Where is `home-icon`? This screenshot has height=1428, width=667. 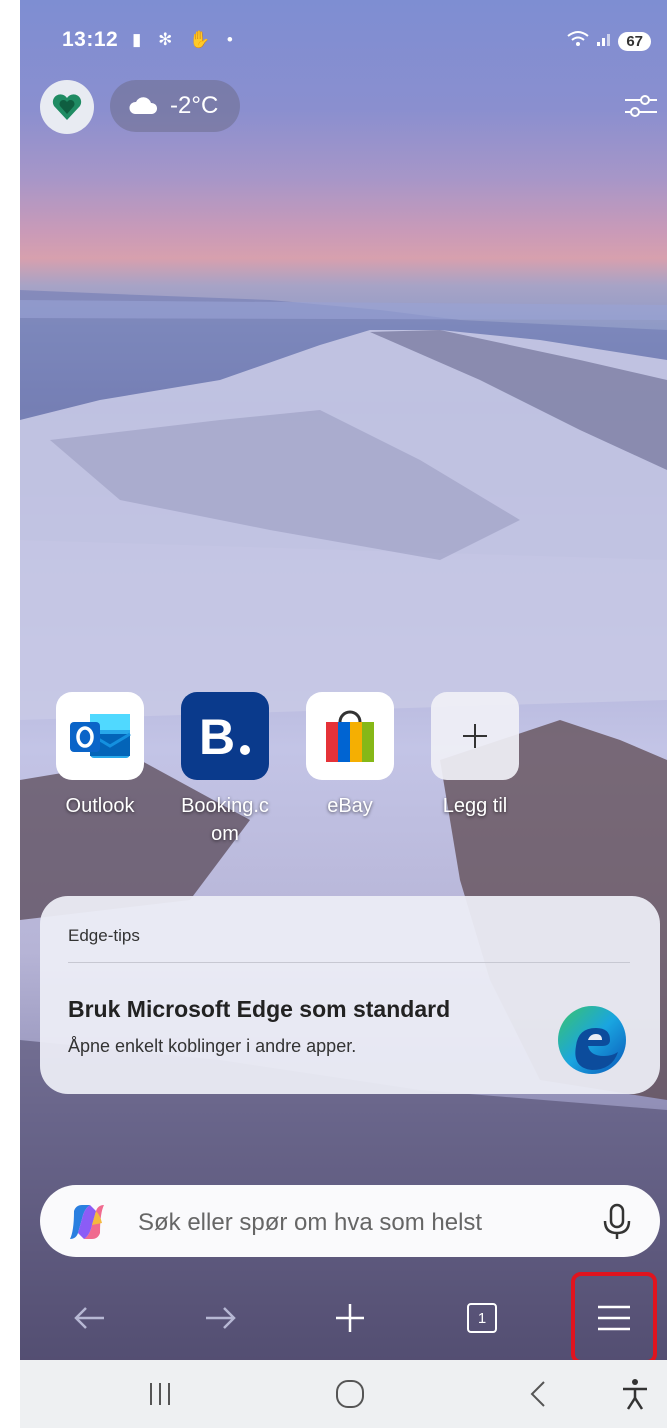 home-icon is located at coordinates (350, 1394).